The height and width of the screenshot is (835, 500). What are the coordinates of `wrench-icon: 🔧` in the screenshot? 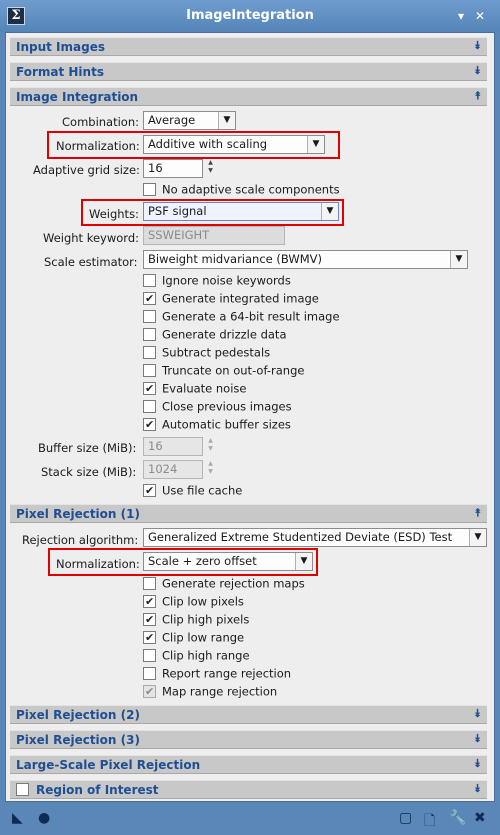 It's located at (457, 818).